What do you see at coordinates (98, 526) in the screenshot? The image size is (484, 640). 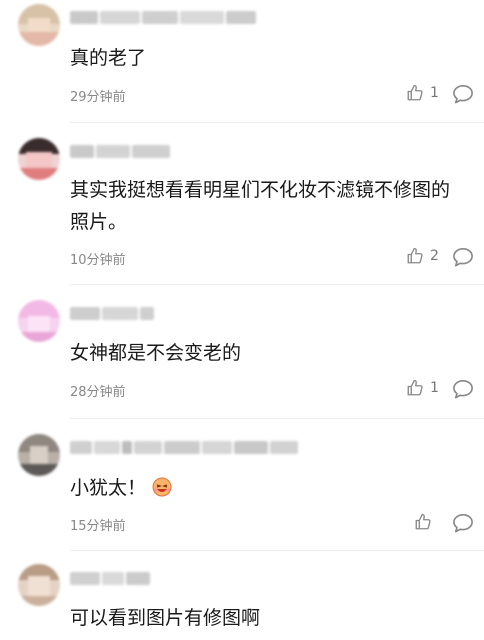 I see `comment-time: 15分钟前` at bounding box center [98, 526].